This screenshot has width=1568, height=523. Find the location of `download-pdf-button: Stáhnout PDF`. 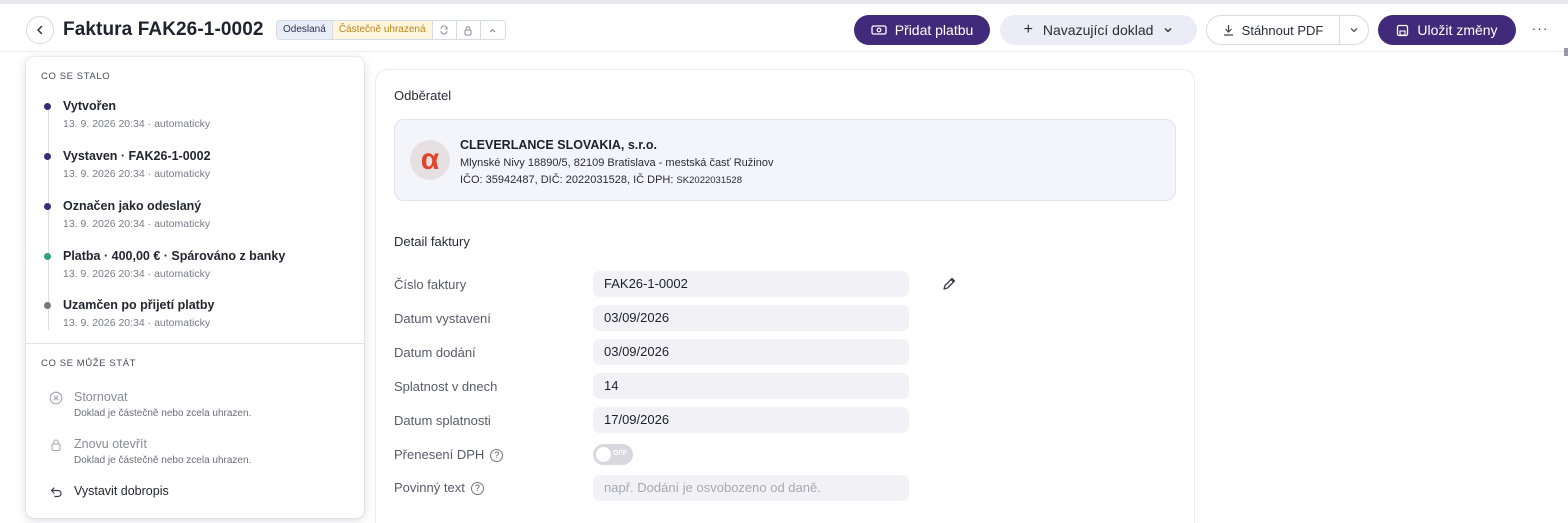

download-pdf-button: Stáhnout PDF is located at coordinates (1273, 30).